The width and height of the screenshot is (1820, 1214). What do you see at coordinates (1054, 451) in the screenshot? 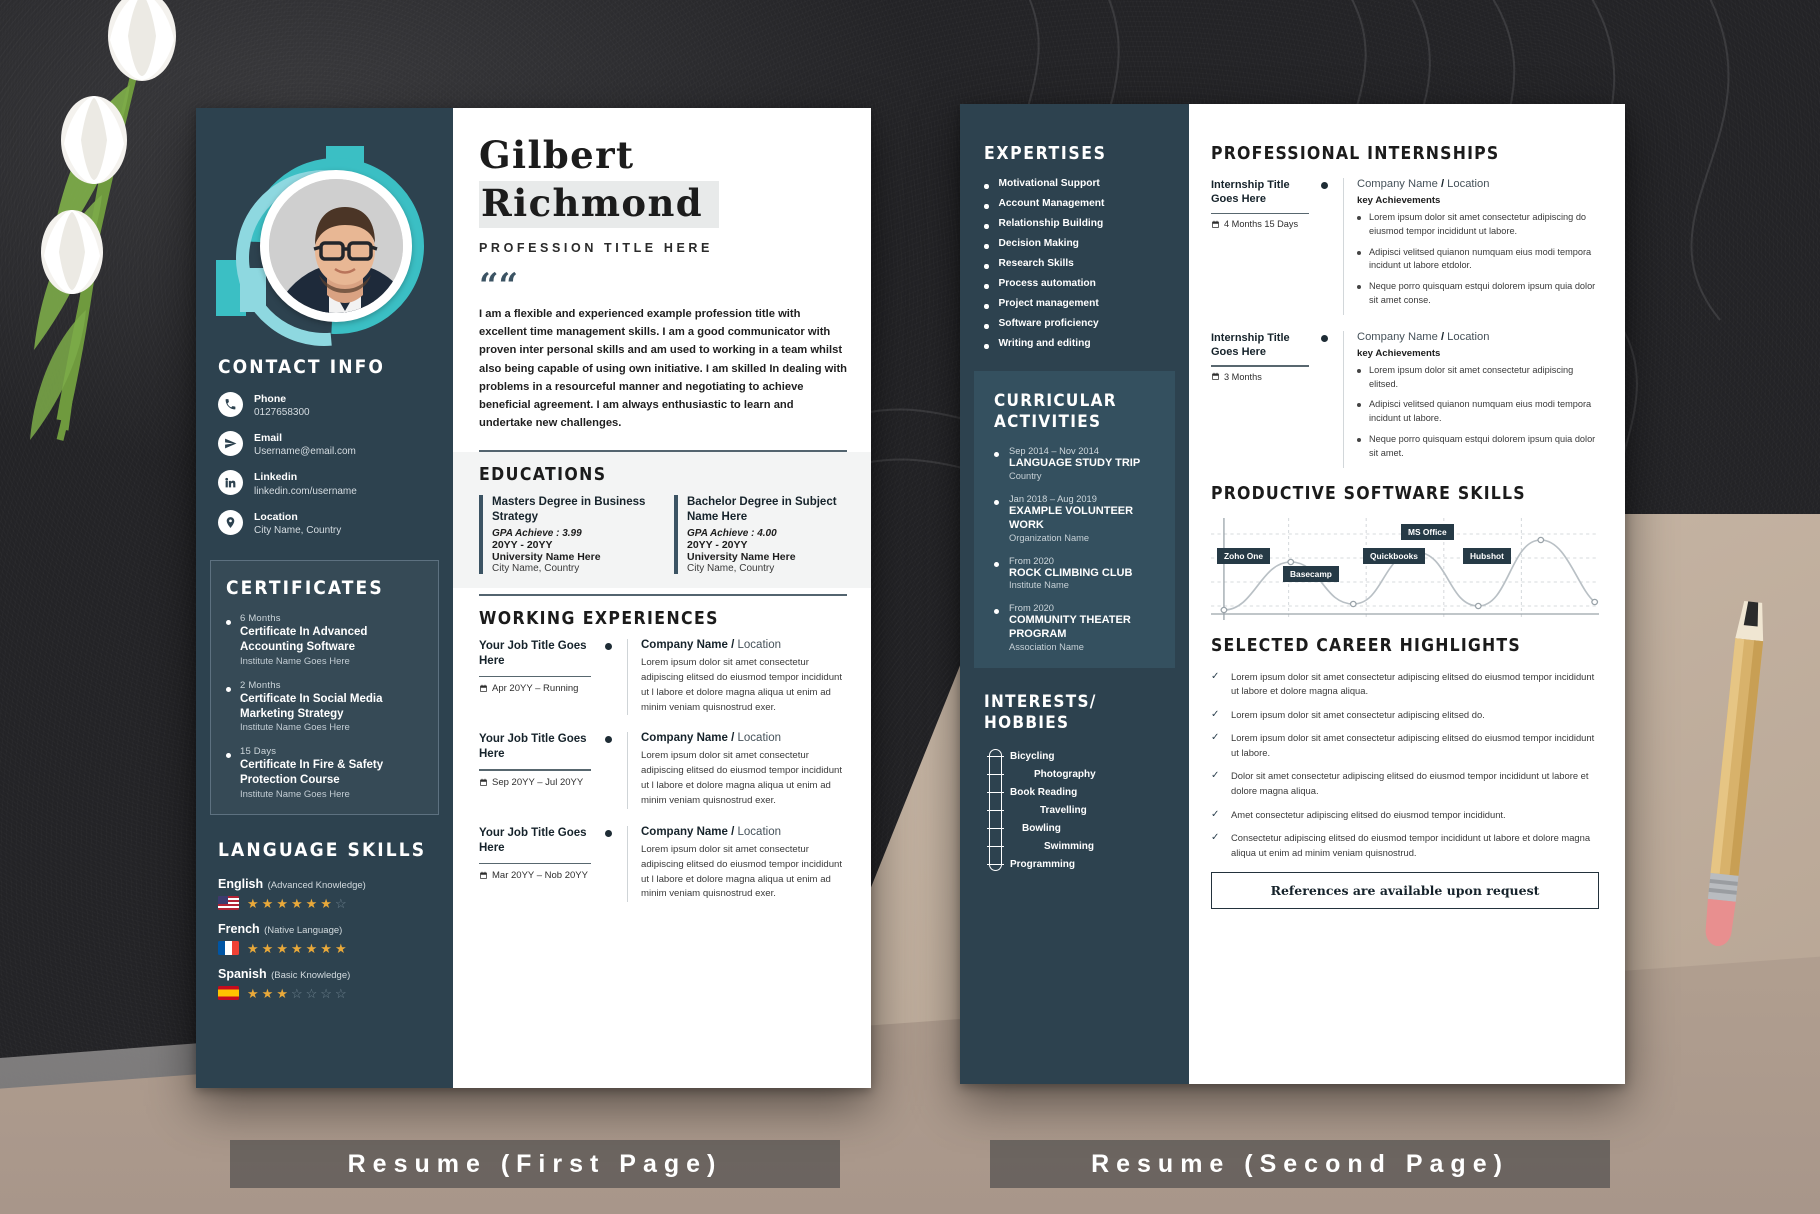
I see `curricular-date: Sep 2014 – Nov 2014` at bounding box center [1054, 451].